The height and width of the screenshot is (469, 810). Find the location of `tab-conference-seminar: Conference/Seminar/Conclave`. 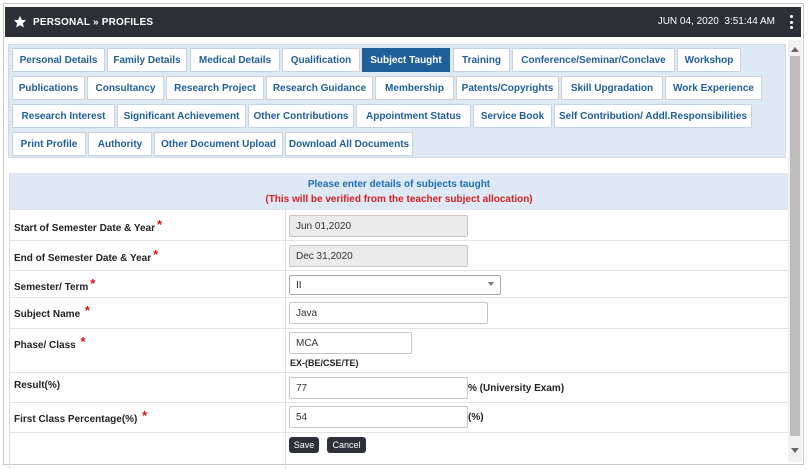

tab-conference-seminar: Conference/Seminar/Conclave is located at coordinates (593, 60).